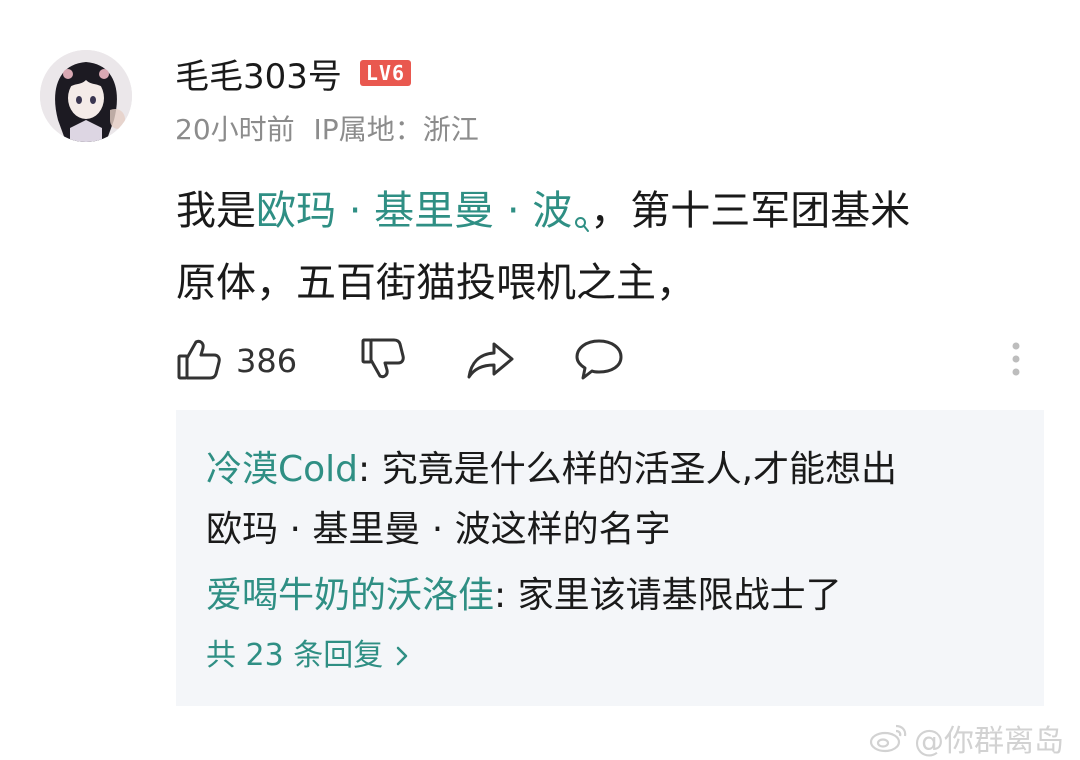  Describe the element at coordinates (414, 211) in the screenshot. I see `search-link: 欧玛 · 基里曼 · 波` at that location.